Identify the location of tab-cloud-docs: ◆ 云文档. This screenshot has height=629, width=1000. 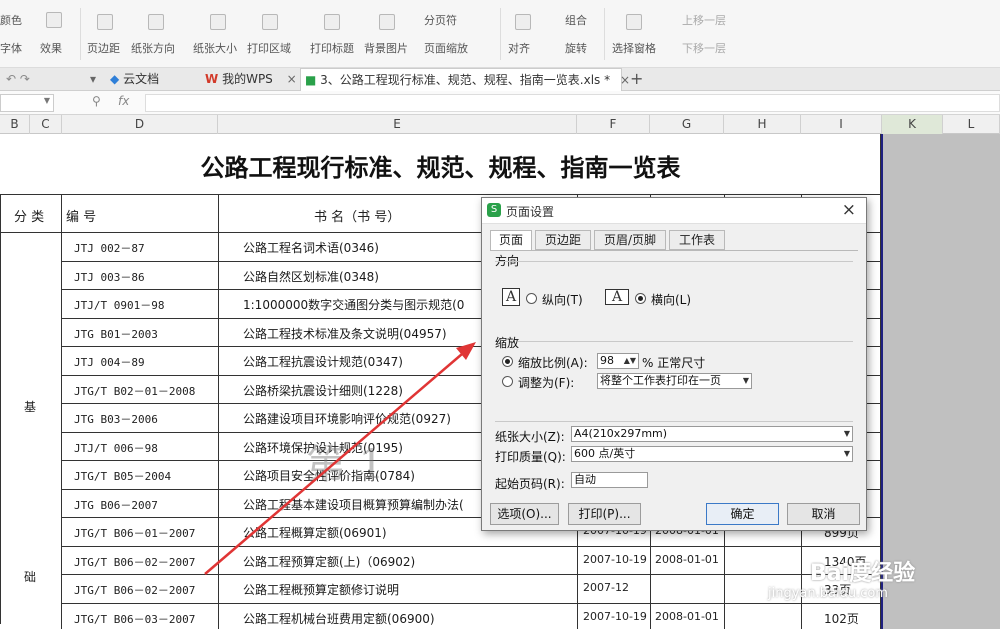
(134, 79).